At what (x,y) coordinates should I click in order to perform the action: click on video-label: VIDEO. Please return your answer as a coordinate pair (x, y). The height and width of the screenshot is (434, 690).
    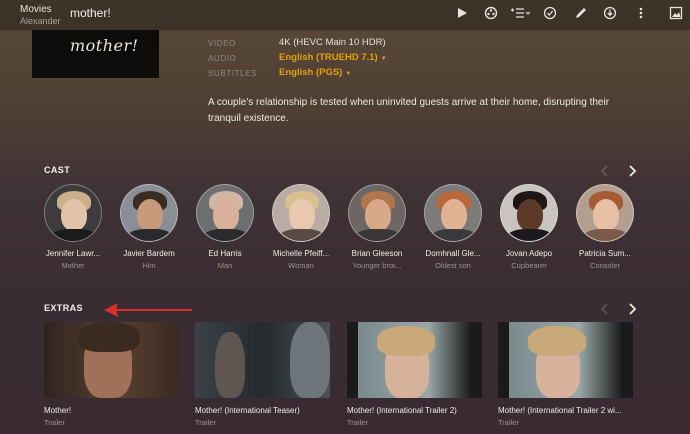
    Looking at the image, I should click on (222, 43).